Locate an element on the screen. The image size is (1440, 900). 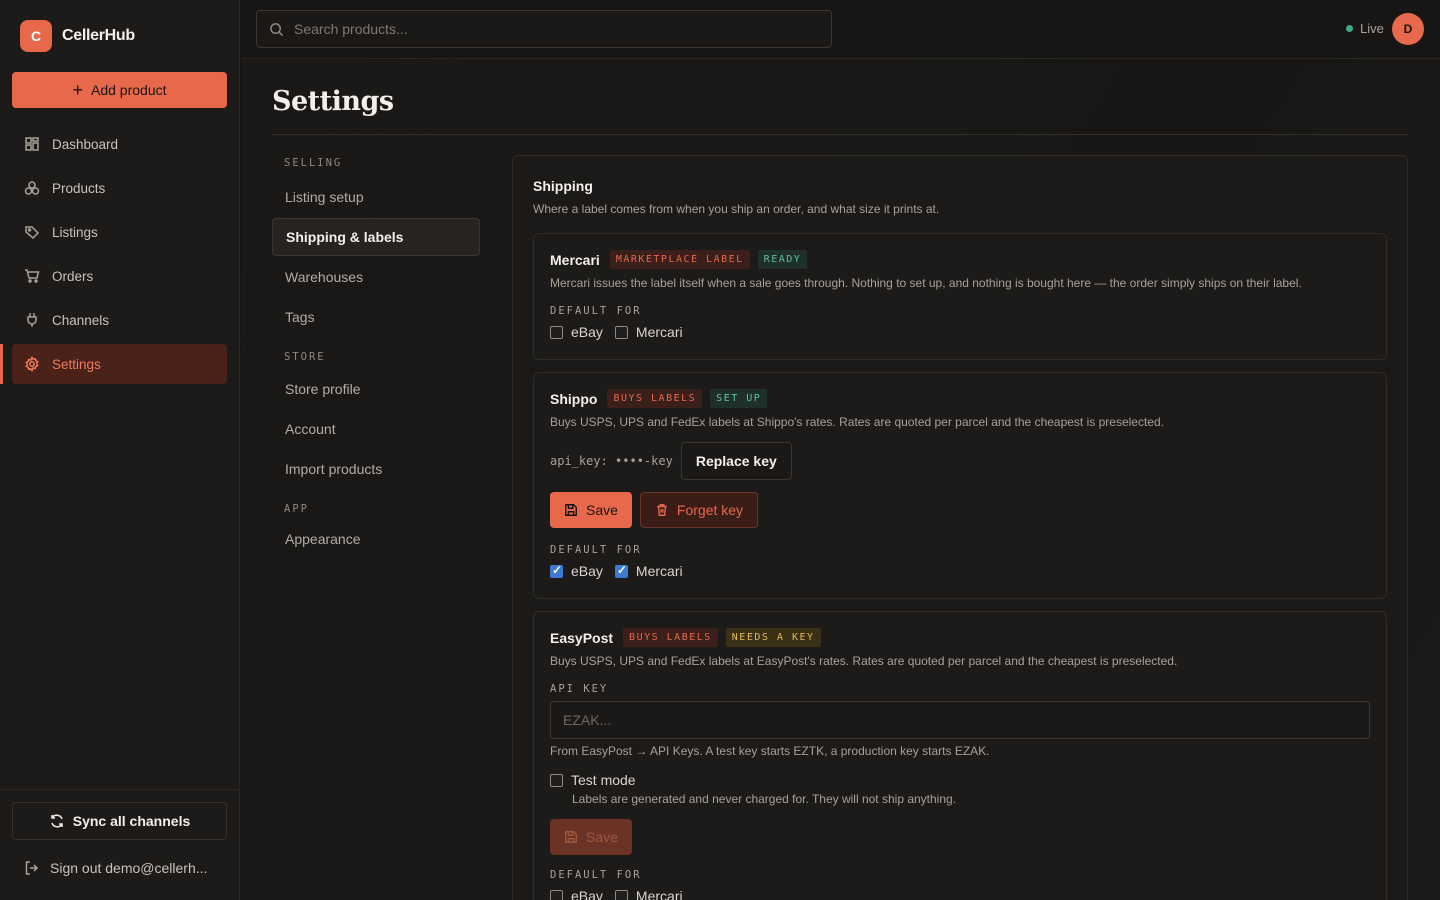
trash-icon is located at coordinates (662, 510).